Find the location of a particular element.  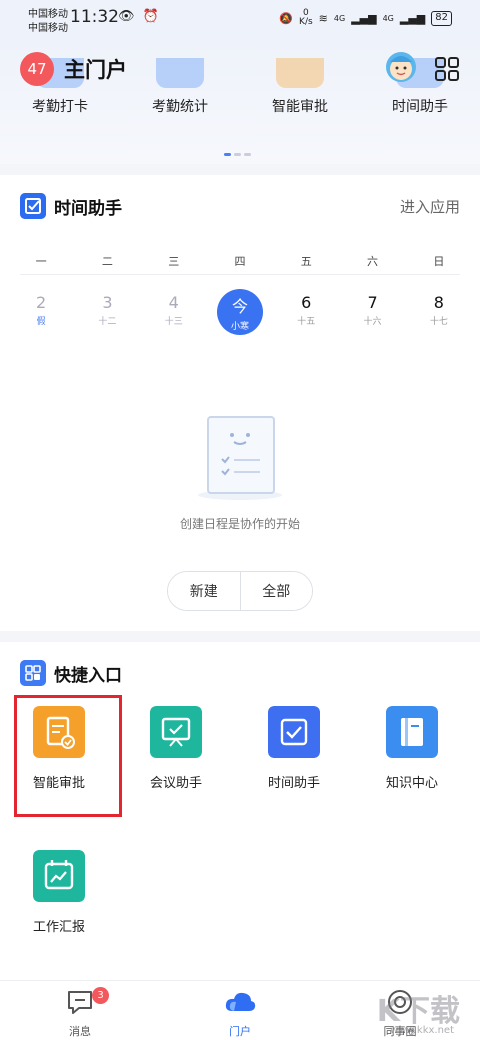

carrier-1: 中国移动 is located at coordinates (48, 14).